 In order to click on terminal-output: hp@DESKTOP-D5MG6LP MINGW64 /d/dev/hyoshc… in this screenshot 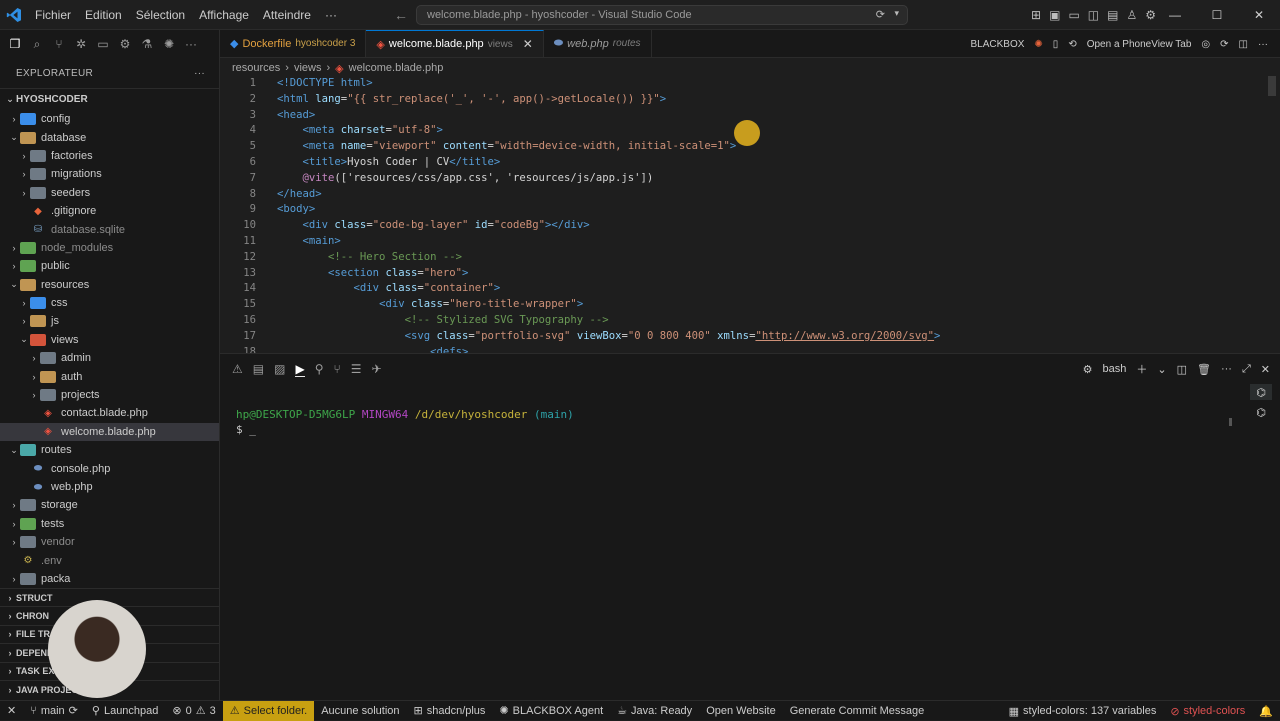, I will do `click(405, 422)`.